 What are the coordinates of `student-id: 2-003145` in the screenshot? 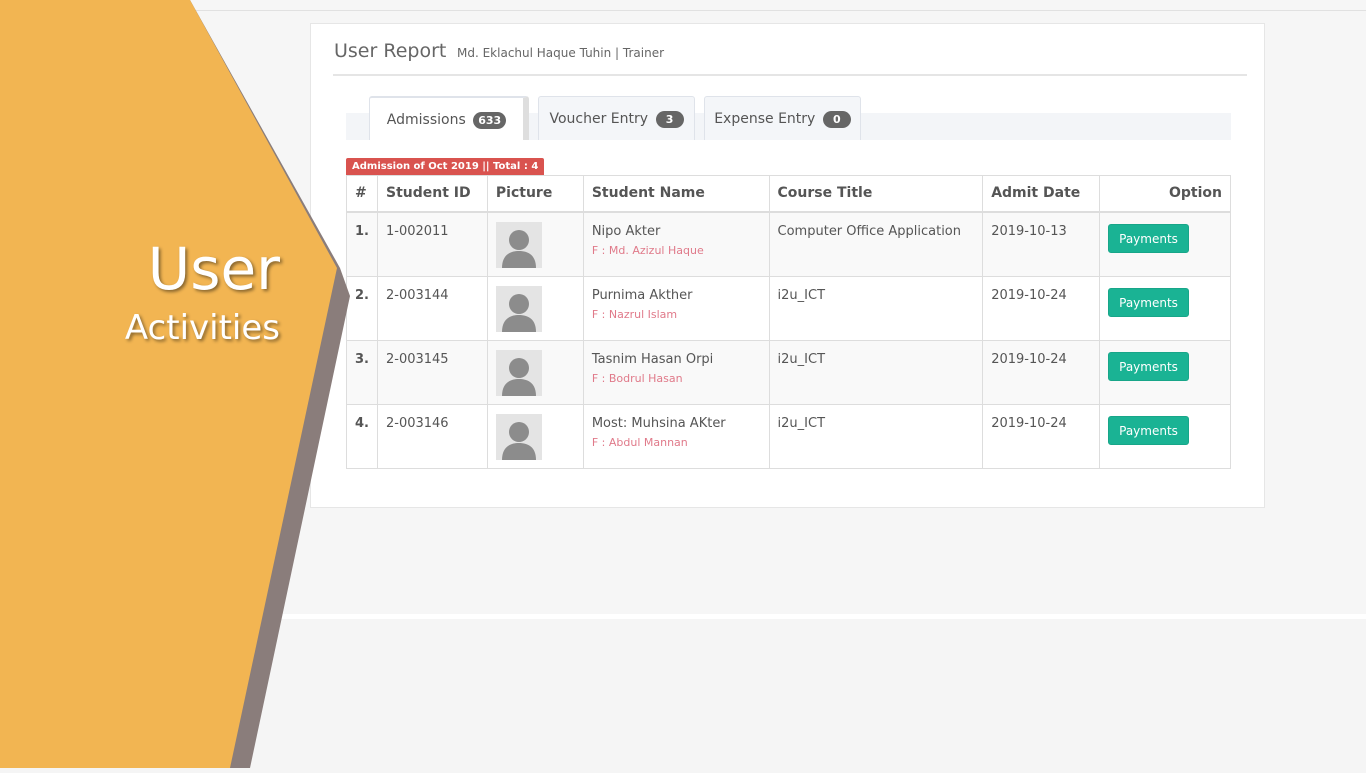 It's located at (432, 372).